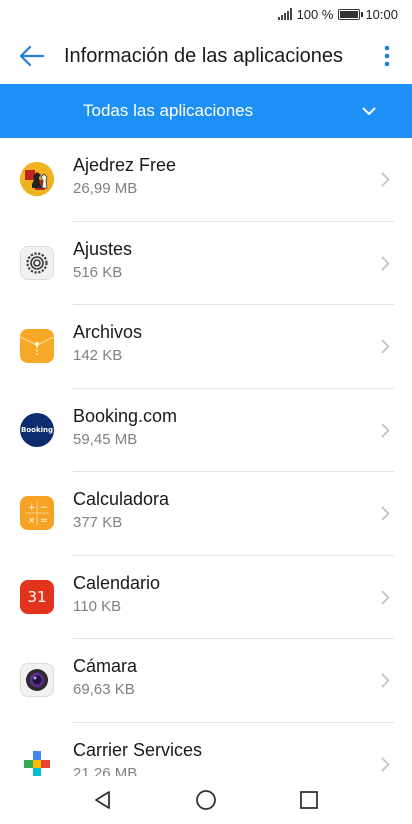 Image resolution: width=412 pixels, height=824 pixels. Describe the element at coordinates (37, 513) in the screenshot. I see `calculator-icon: + − × =` at that location.